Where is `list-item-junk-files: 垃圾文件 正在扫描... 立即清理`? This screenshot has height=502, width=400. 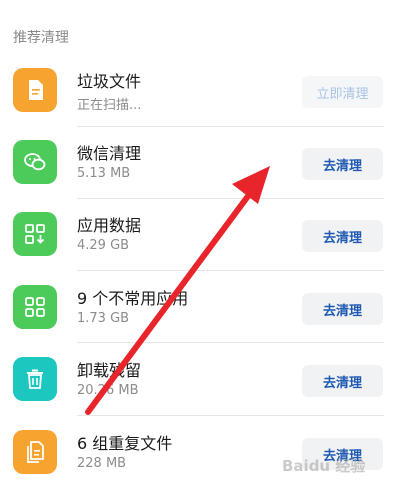
list-item-junk-files: 垃圾文件 正在扫描... 立即清理 is located at coordinates (200, 104).